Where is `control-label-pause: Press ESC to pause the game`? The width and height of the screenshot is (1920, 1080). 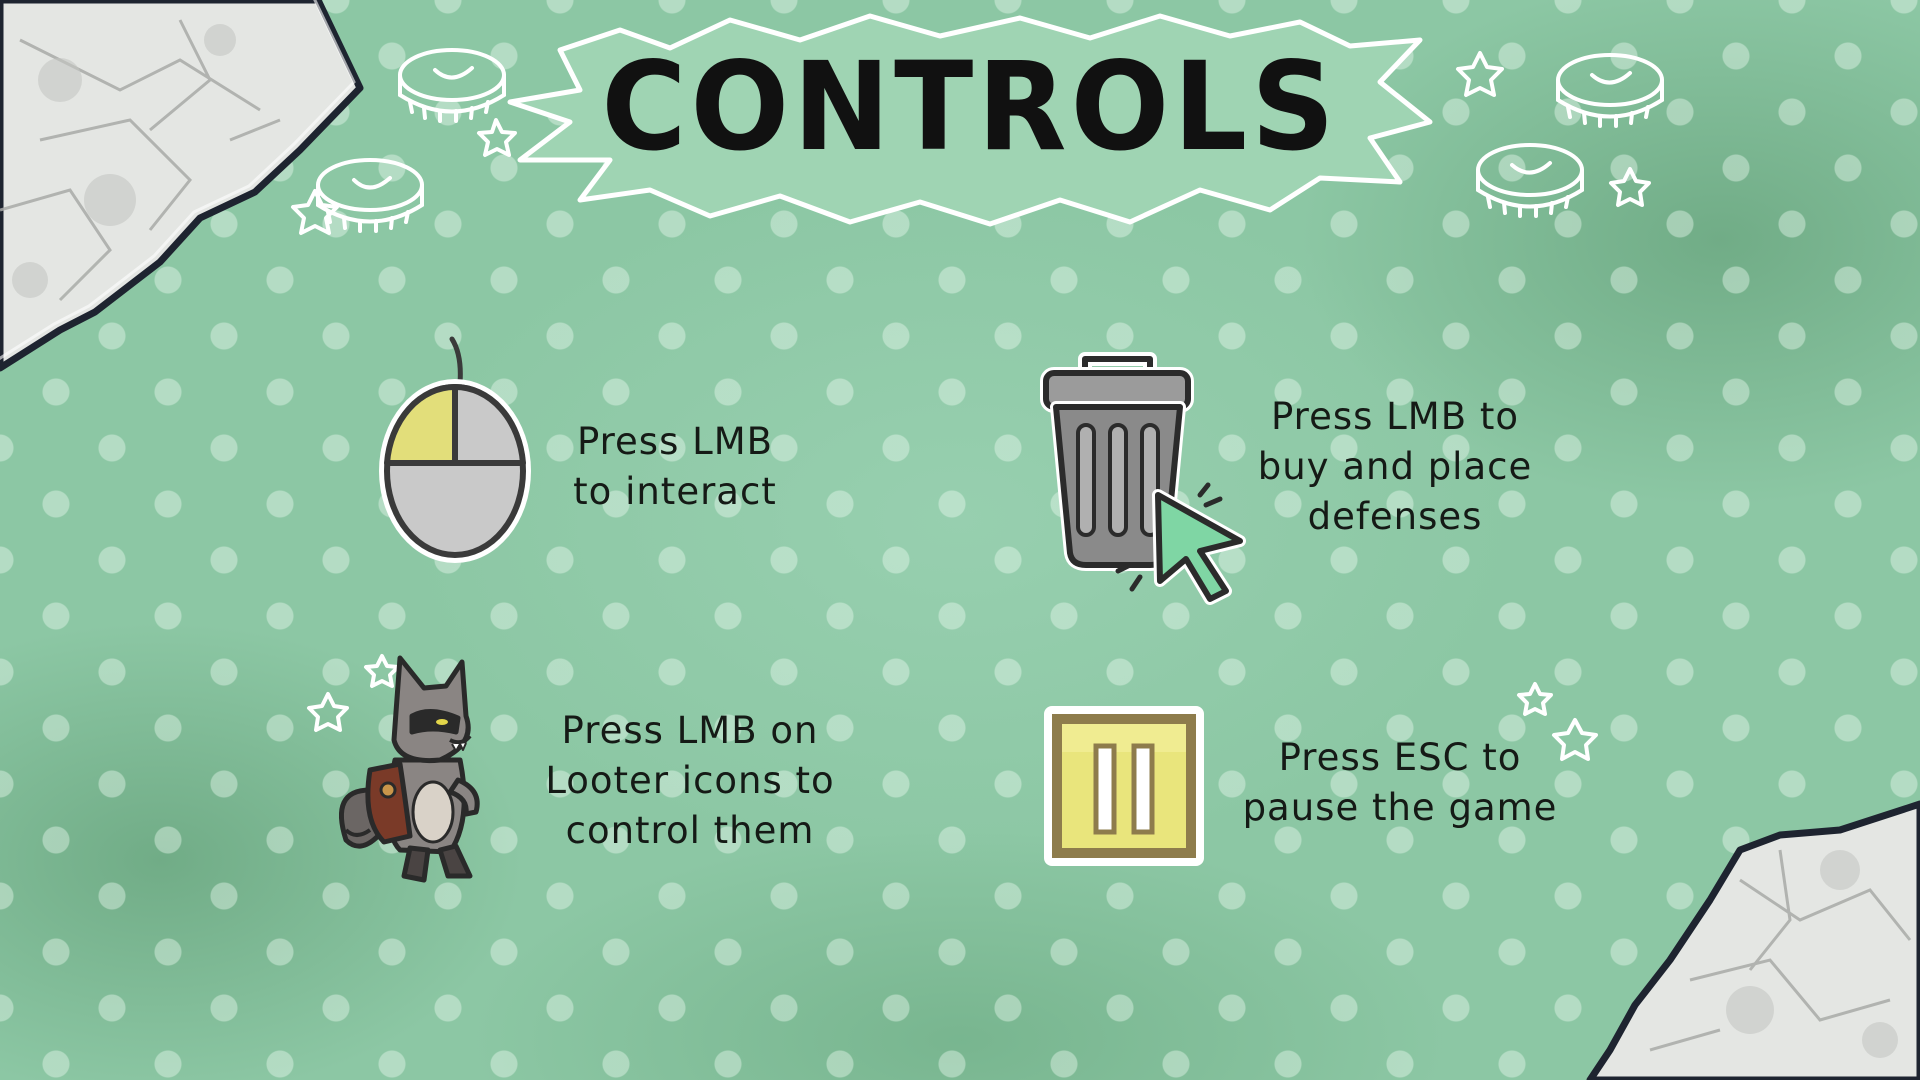
control-label-pause: Press ESC to pause the game is located at coordinates (1400, 783).